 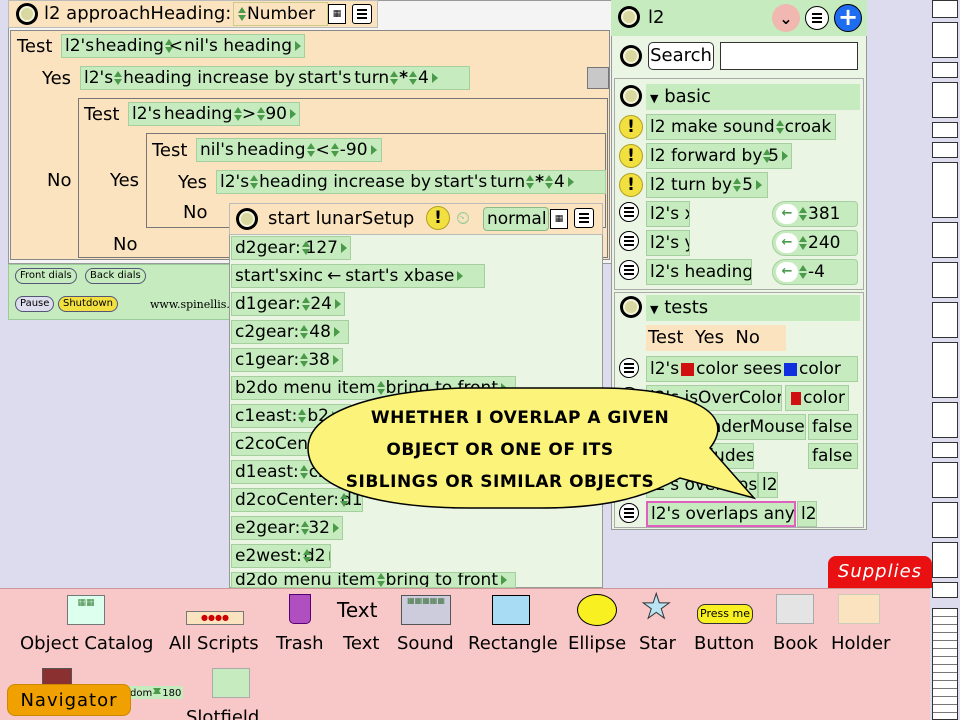 What do you see at coordinates (656, 607) in the screenshot?
I see `star-icon: ★` at bounding box center [656, 607].